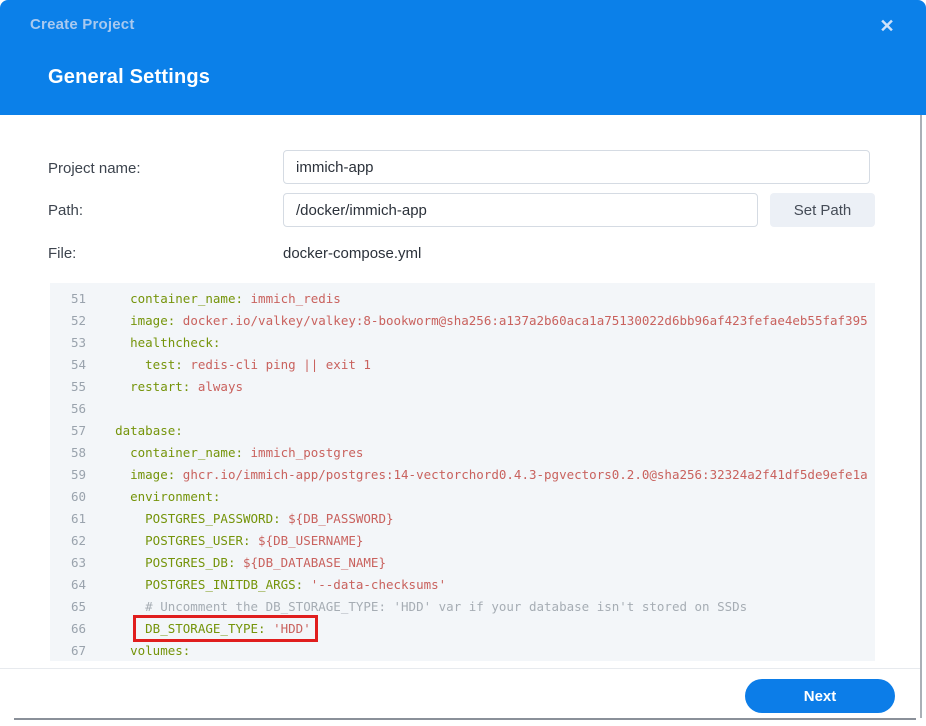  Describe the element at coordinates (296, 584) in the screenshot. I see `code-text: POSTGRES_INITDB_ARGS: '--data-checksums'` at that location.